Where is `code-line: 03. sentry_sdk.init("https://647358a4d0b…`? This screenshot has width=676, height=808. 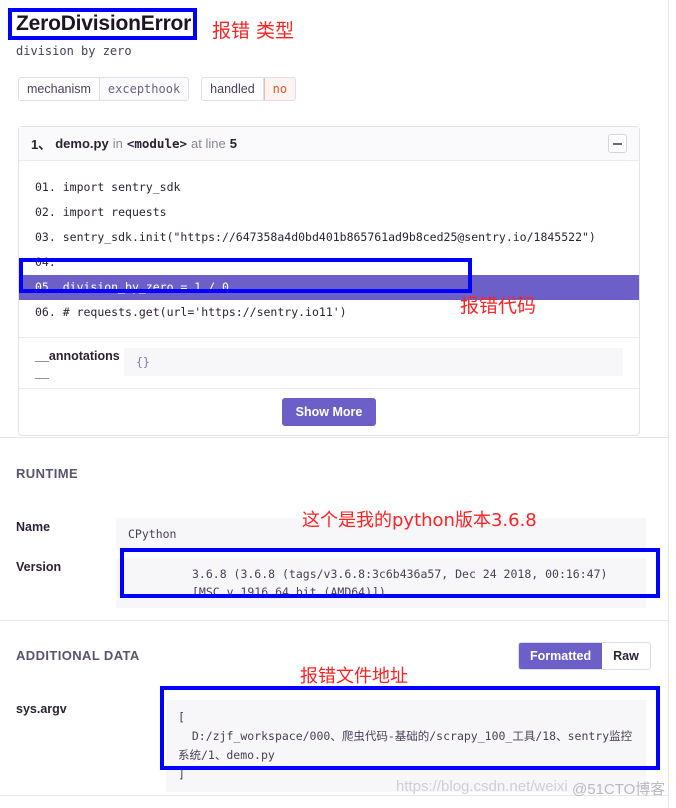 code-line: 03. sentry_sdk.init("https://647358a4d0b… is located at coordinates (329, 237).